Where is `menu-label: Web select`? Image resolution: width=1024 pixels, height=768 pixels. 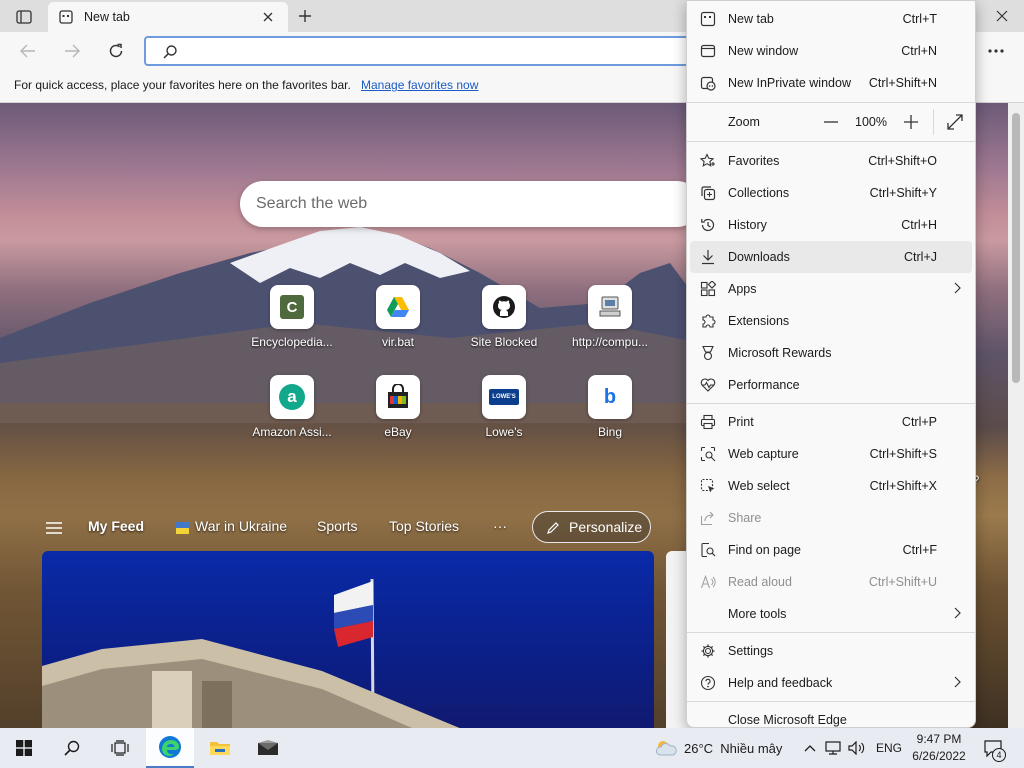 menu-label: Web select is located at coordinates (759, 486).